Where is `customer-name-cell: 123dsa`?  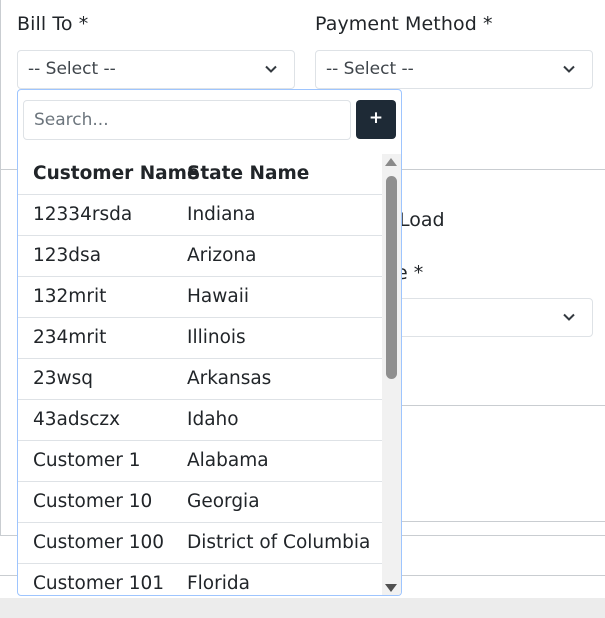
customer-name-cell: 123dsa is located at coordinates (67, 255).